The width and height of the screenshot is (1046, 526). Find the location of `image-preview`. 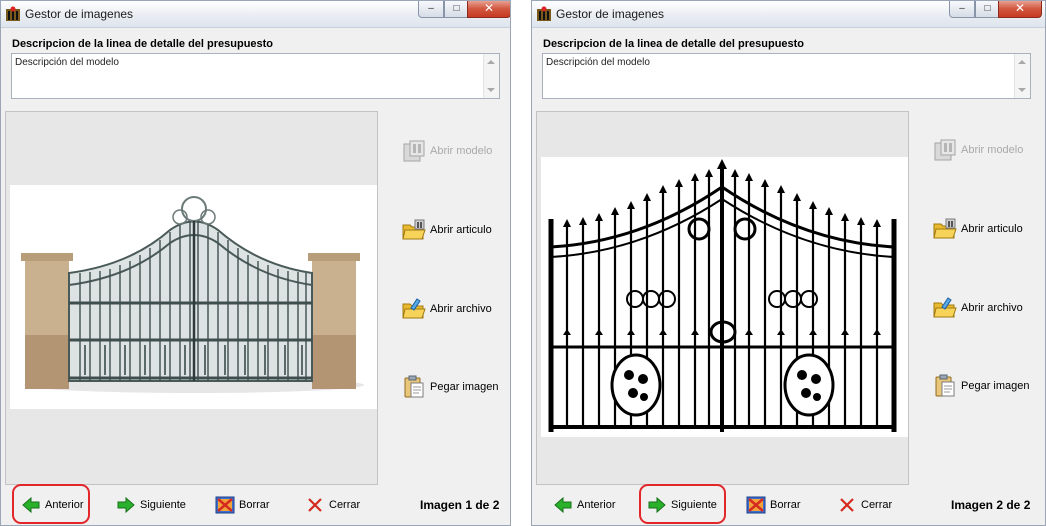

image-preview is located at coordinates (193, 297).